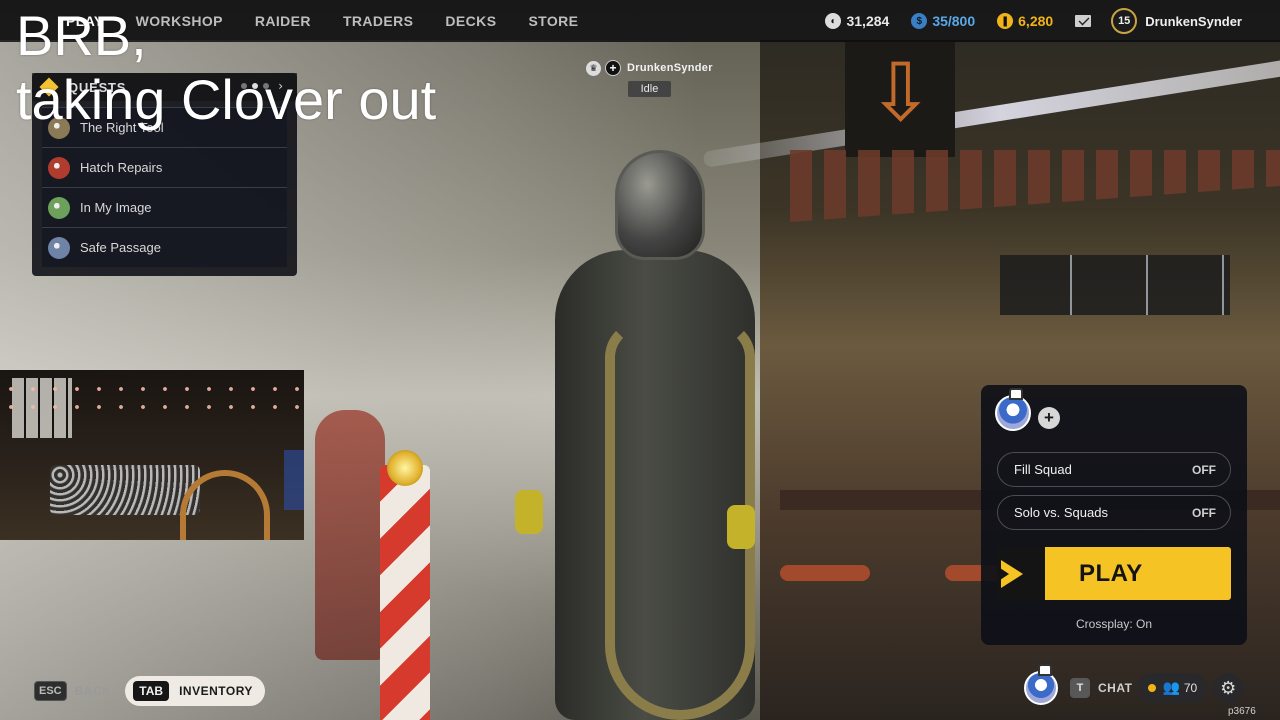 The height and width of the screenshot is (720, 1280). Describe the element at coordinates (1021, 573) in the screenshot. I see `play-chevron-icon` at that location.